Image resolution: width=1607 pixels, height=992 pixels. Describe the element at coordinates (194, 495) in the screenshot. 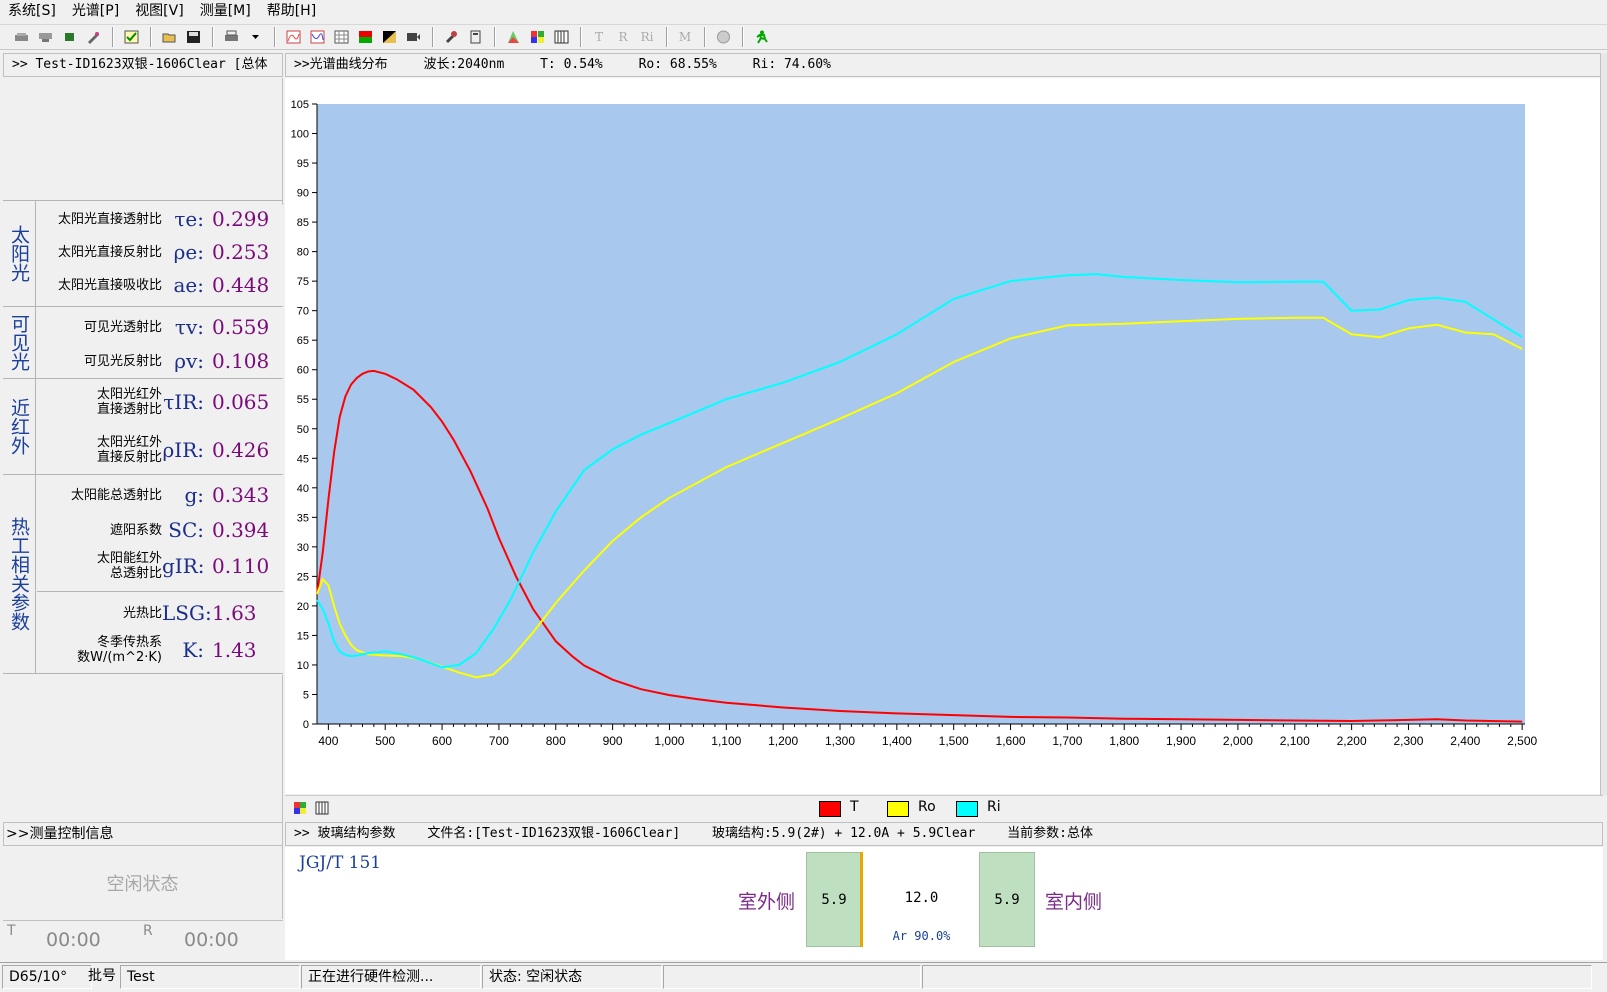

I see `param-symbol: g:` at that location.